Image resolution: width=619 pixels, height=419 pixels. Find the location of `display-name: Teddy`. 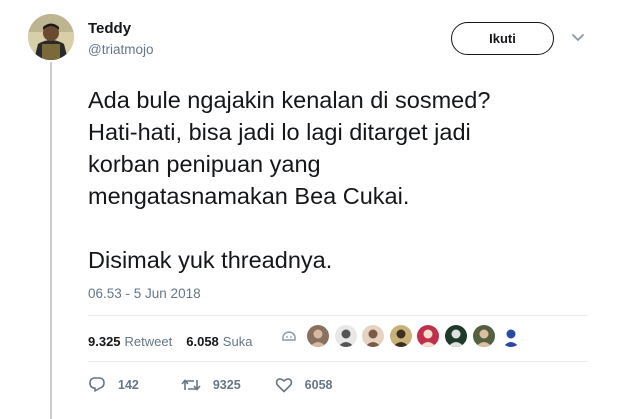

display-name: Teddy is located at coordinates (109, 28).